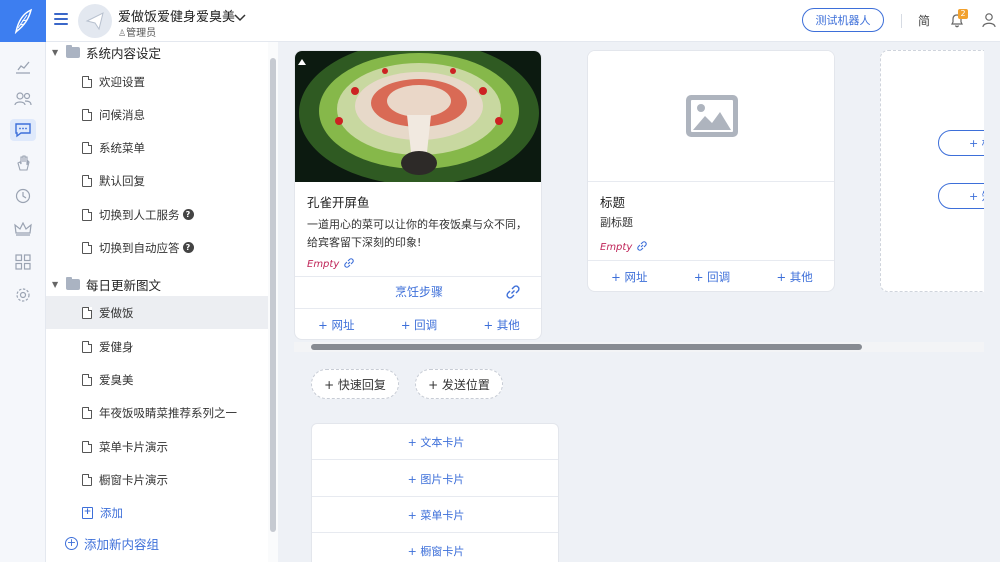  What do you see at coordinates (23, 262) in the screenshot?
I see `apps-grid-icon` at bounding box center [23, 262].